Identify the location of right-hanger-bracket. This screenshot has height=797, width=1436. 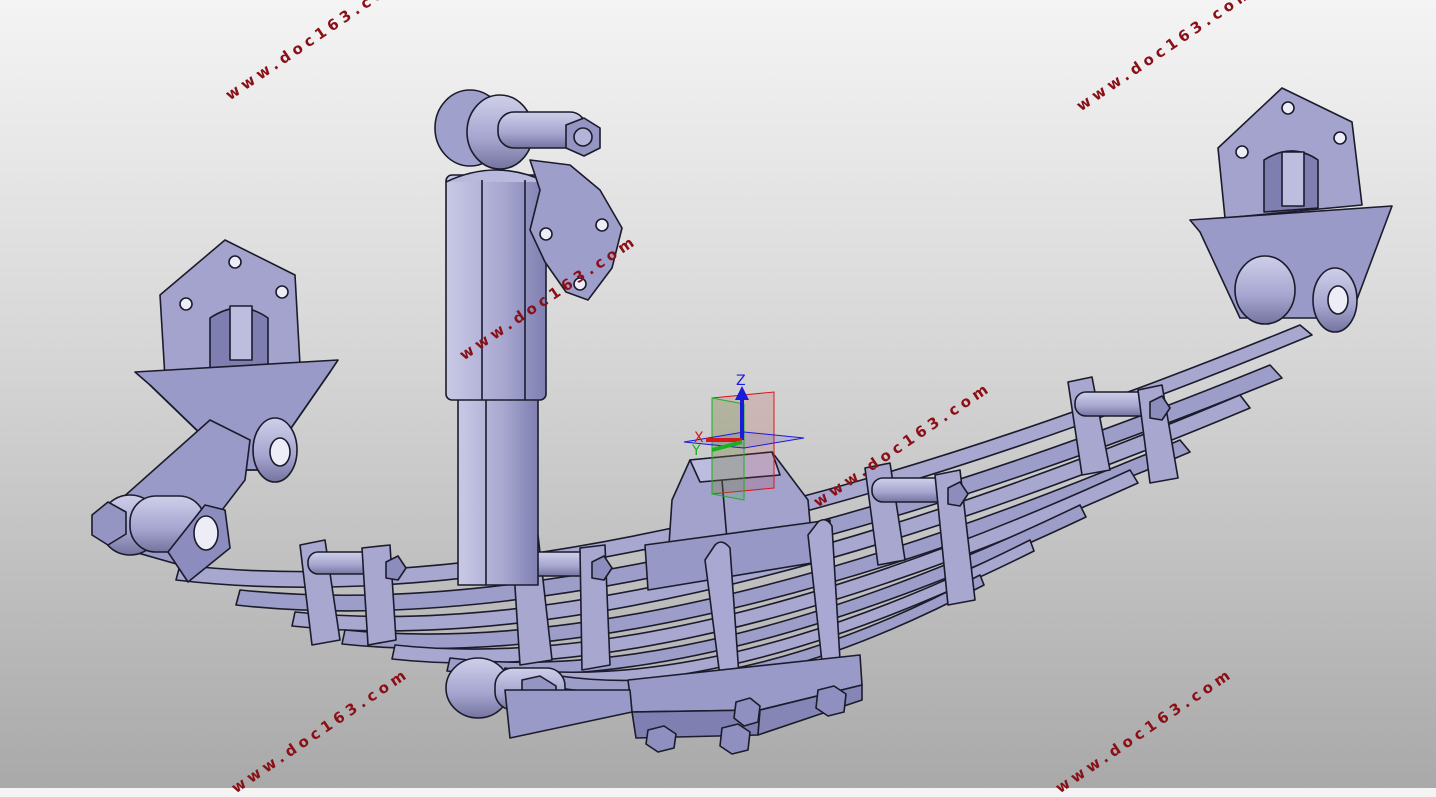
(1291, 210).